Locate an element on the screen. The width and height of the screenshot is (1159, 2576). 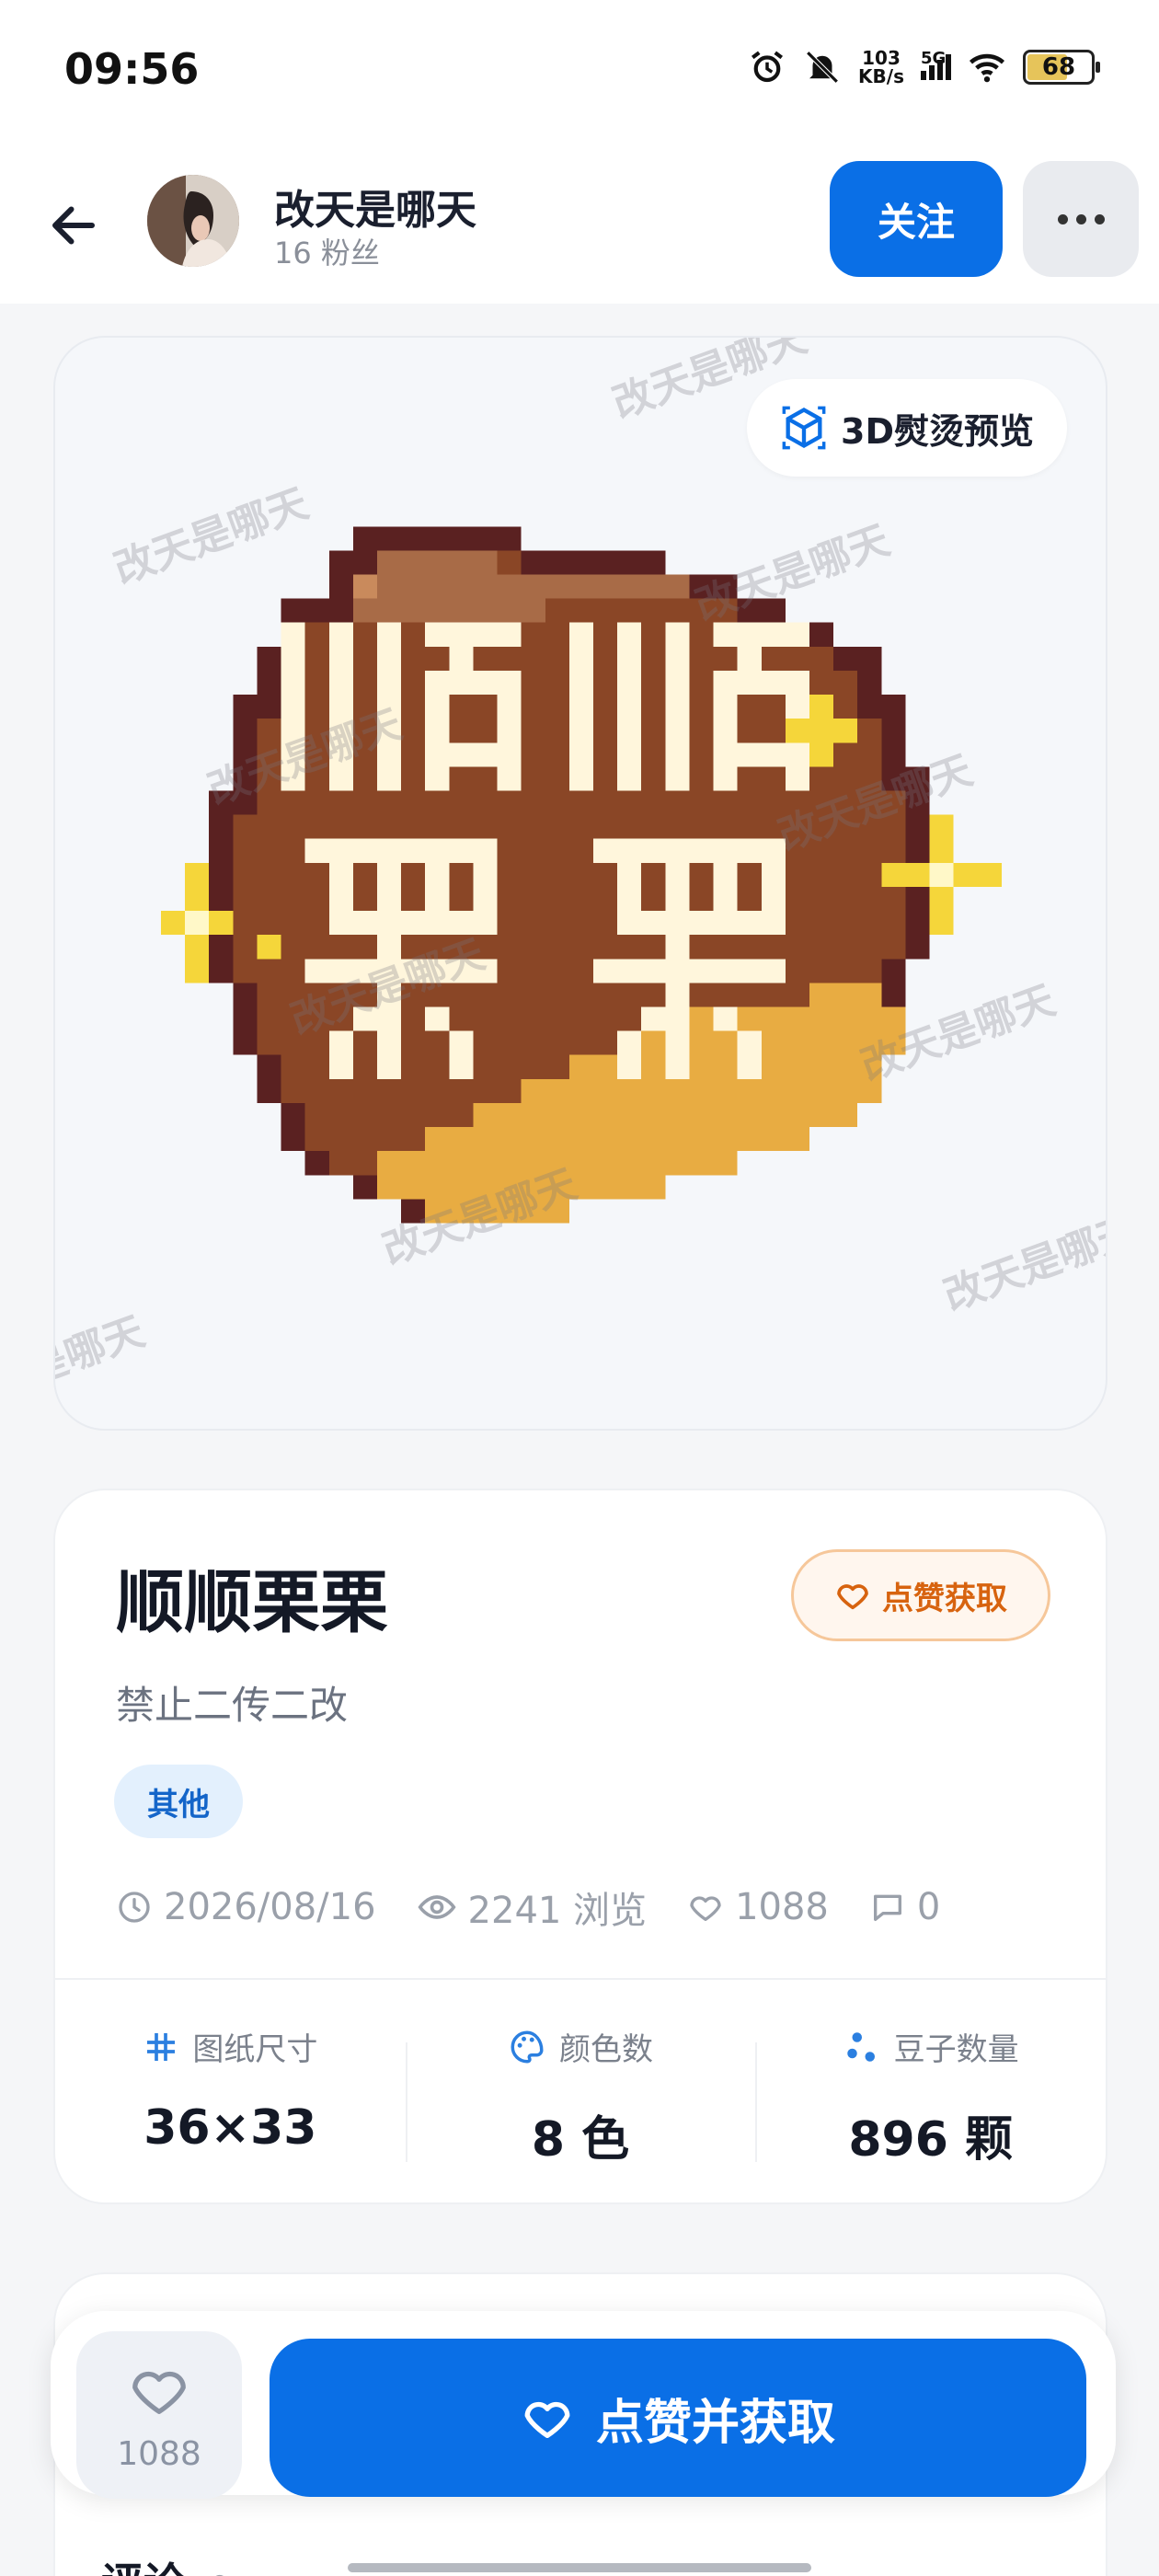
beads-icon is located at coordinates (860, 2047).